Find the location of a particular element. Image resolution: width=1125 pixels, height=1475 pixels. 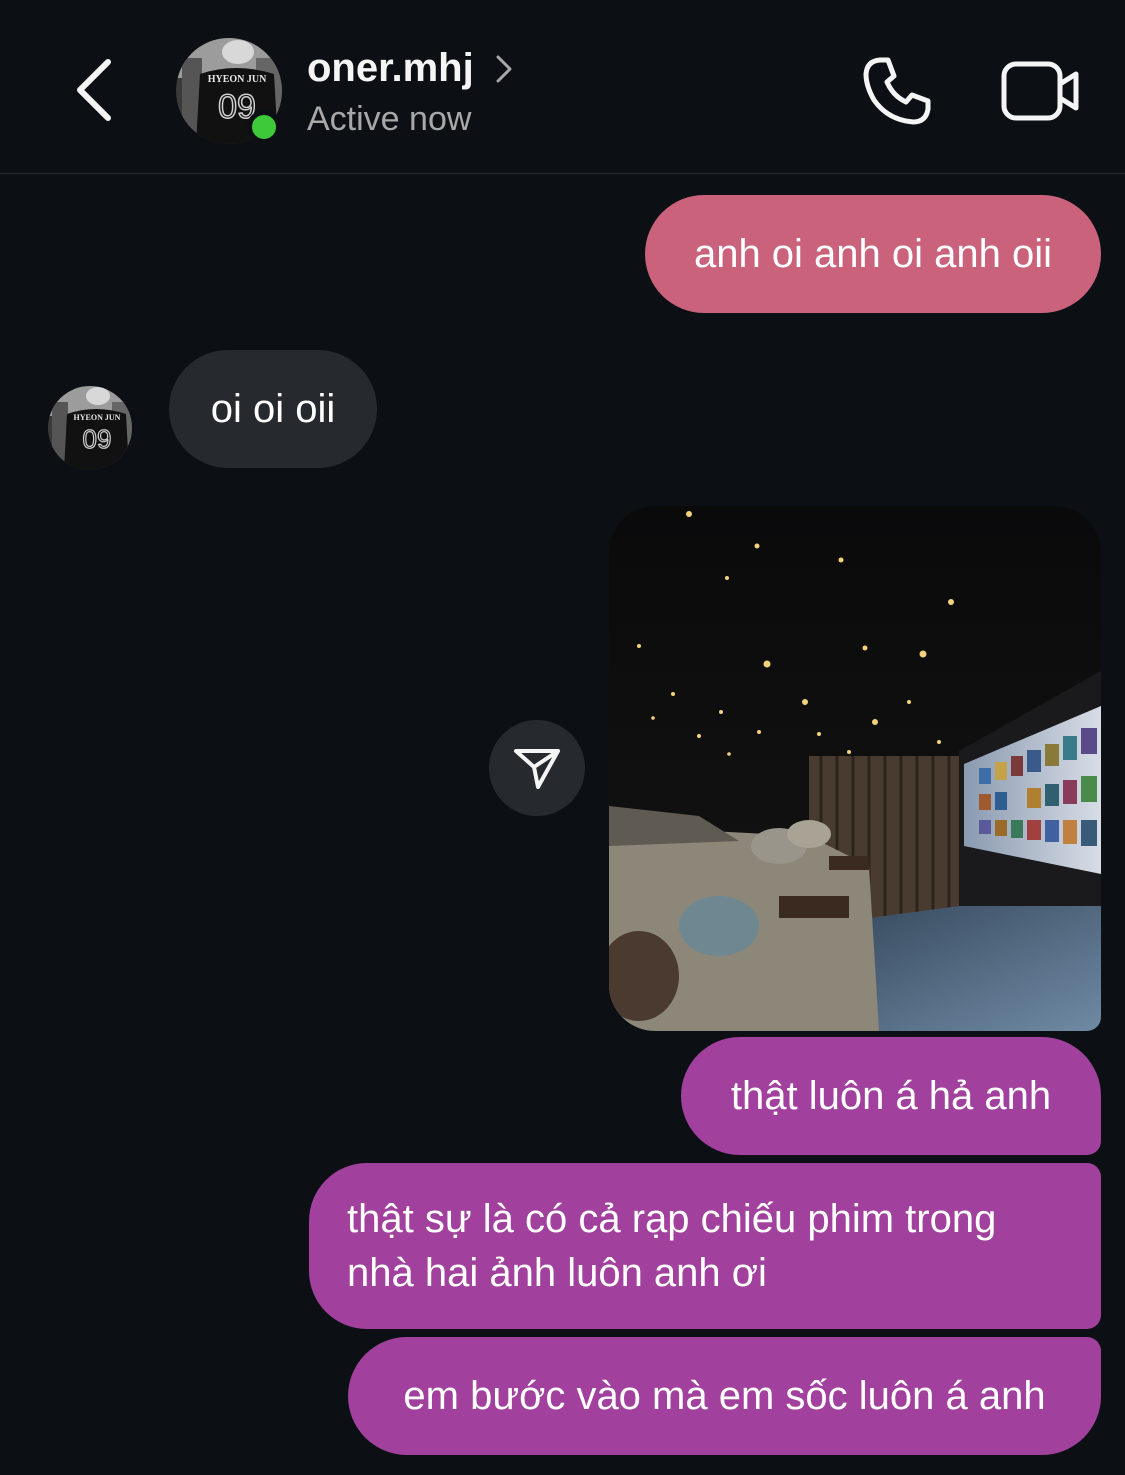

message-text: em bước vào mà em sốc luôn á anh is located at coordinates (724, 1396).